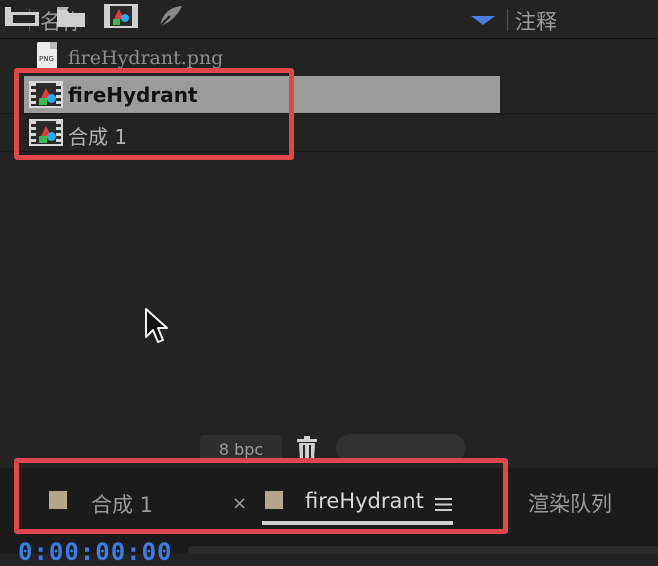  What do you see at coordinates (156, 325) in the screenshot?
I see `mouse-cursor-icon` at bounding box center [156, 325].